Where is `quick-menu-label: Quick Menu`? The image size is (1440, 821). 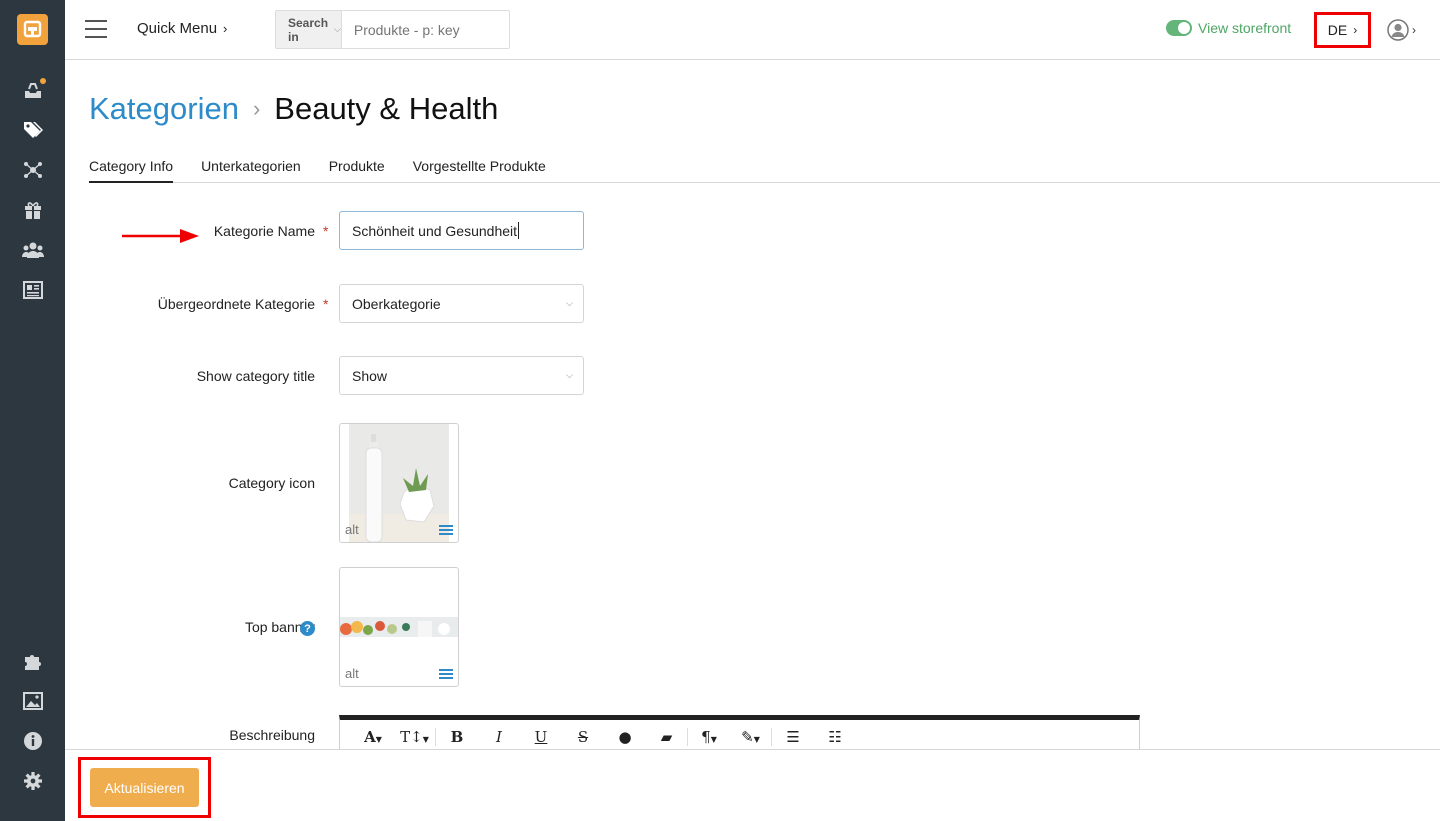
quick-menu-label: Quick Menu is located at coordinates (177, 28).